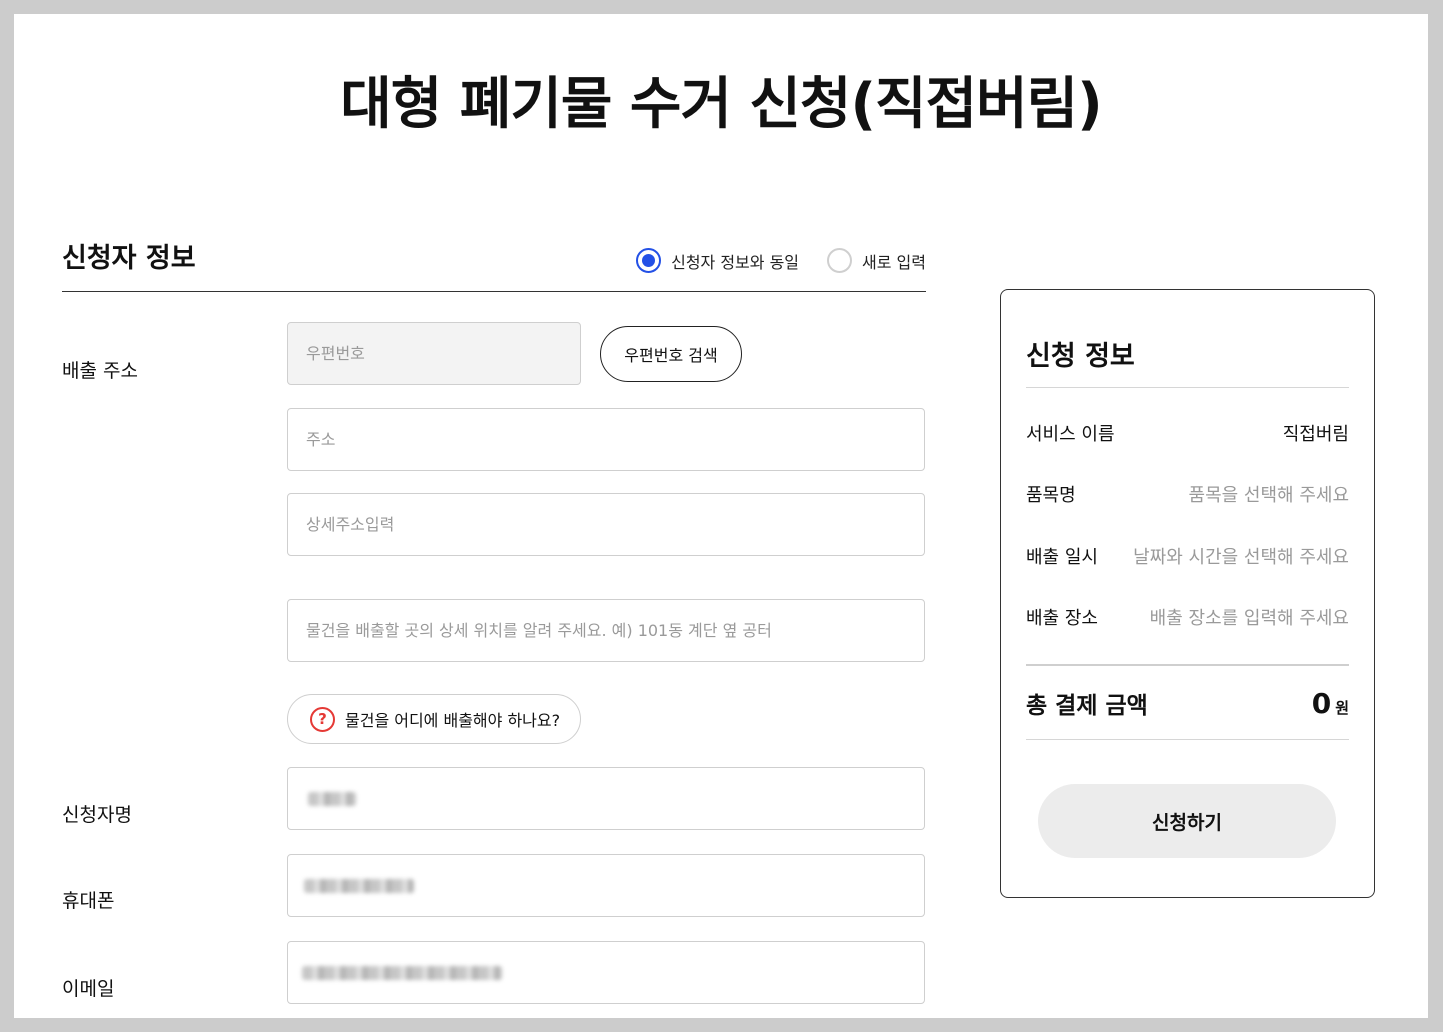 Image resolution: width=1443 pixels, height=1032 pixels. I want to click on radio-checked-icon, so click(649, 260).